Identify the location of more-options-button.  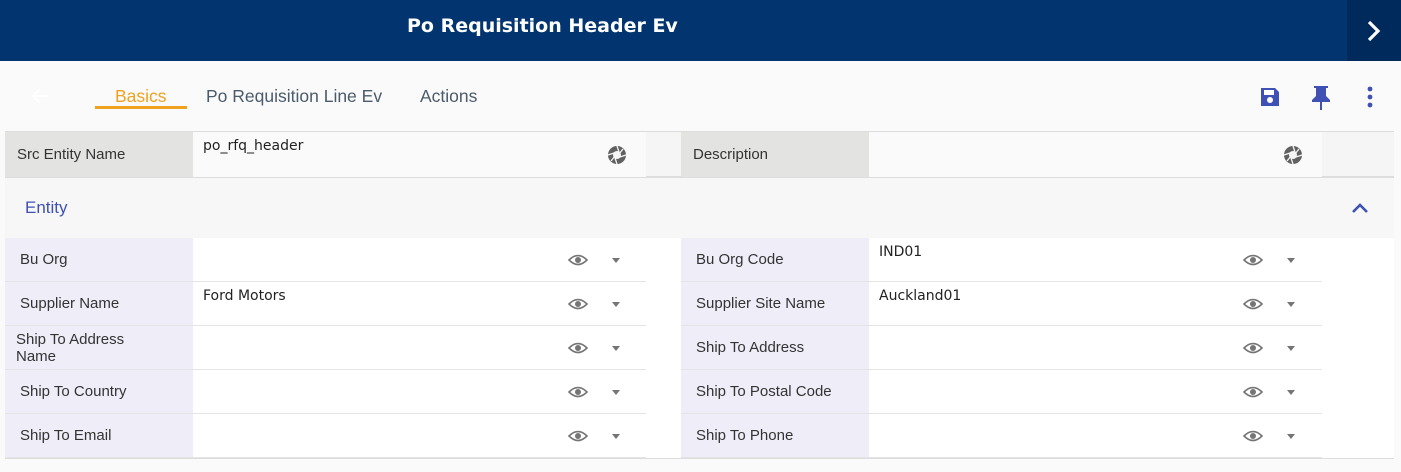
(1370, 97).